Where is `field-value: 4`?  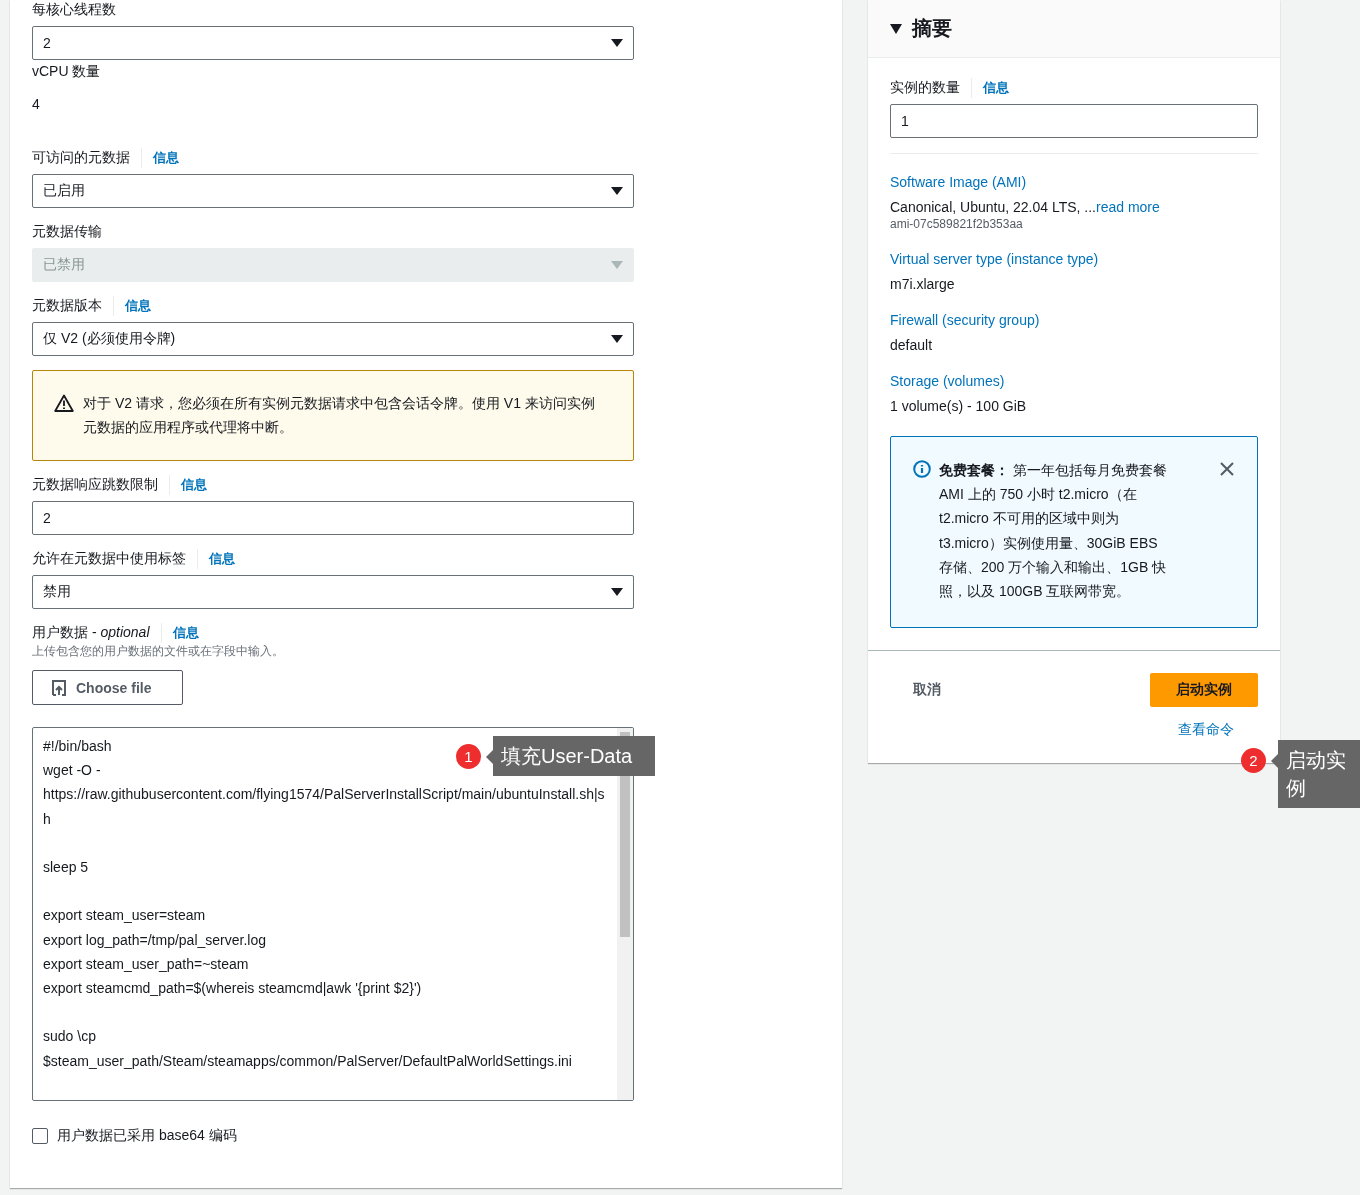
field-value: 4 is located at coordinates (36, 104).